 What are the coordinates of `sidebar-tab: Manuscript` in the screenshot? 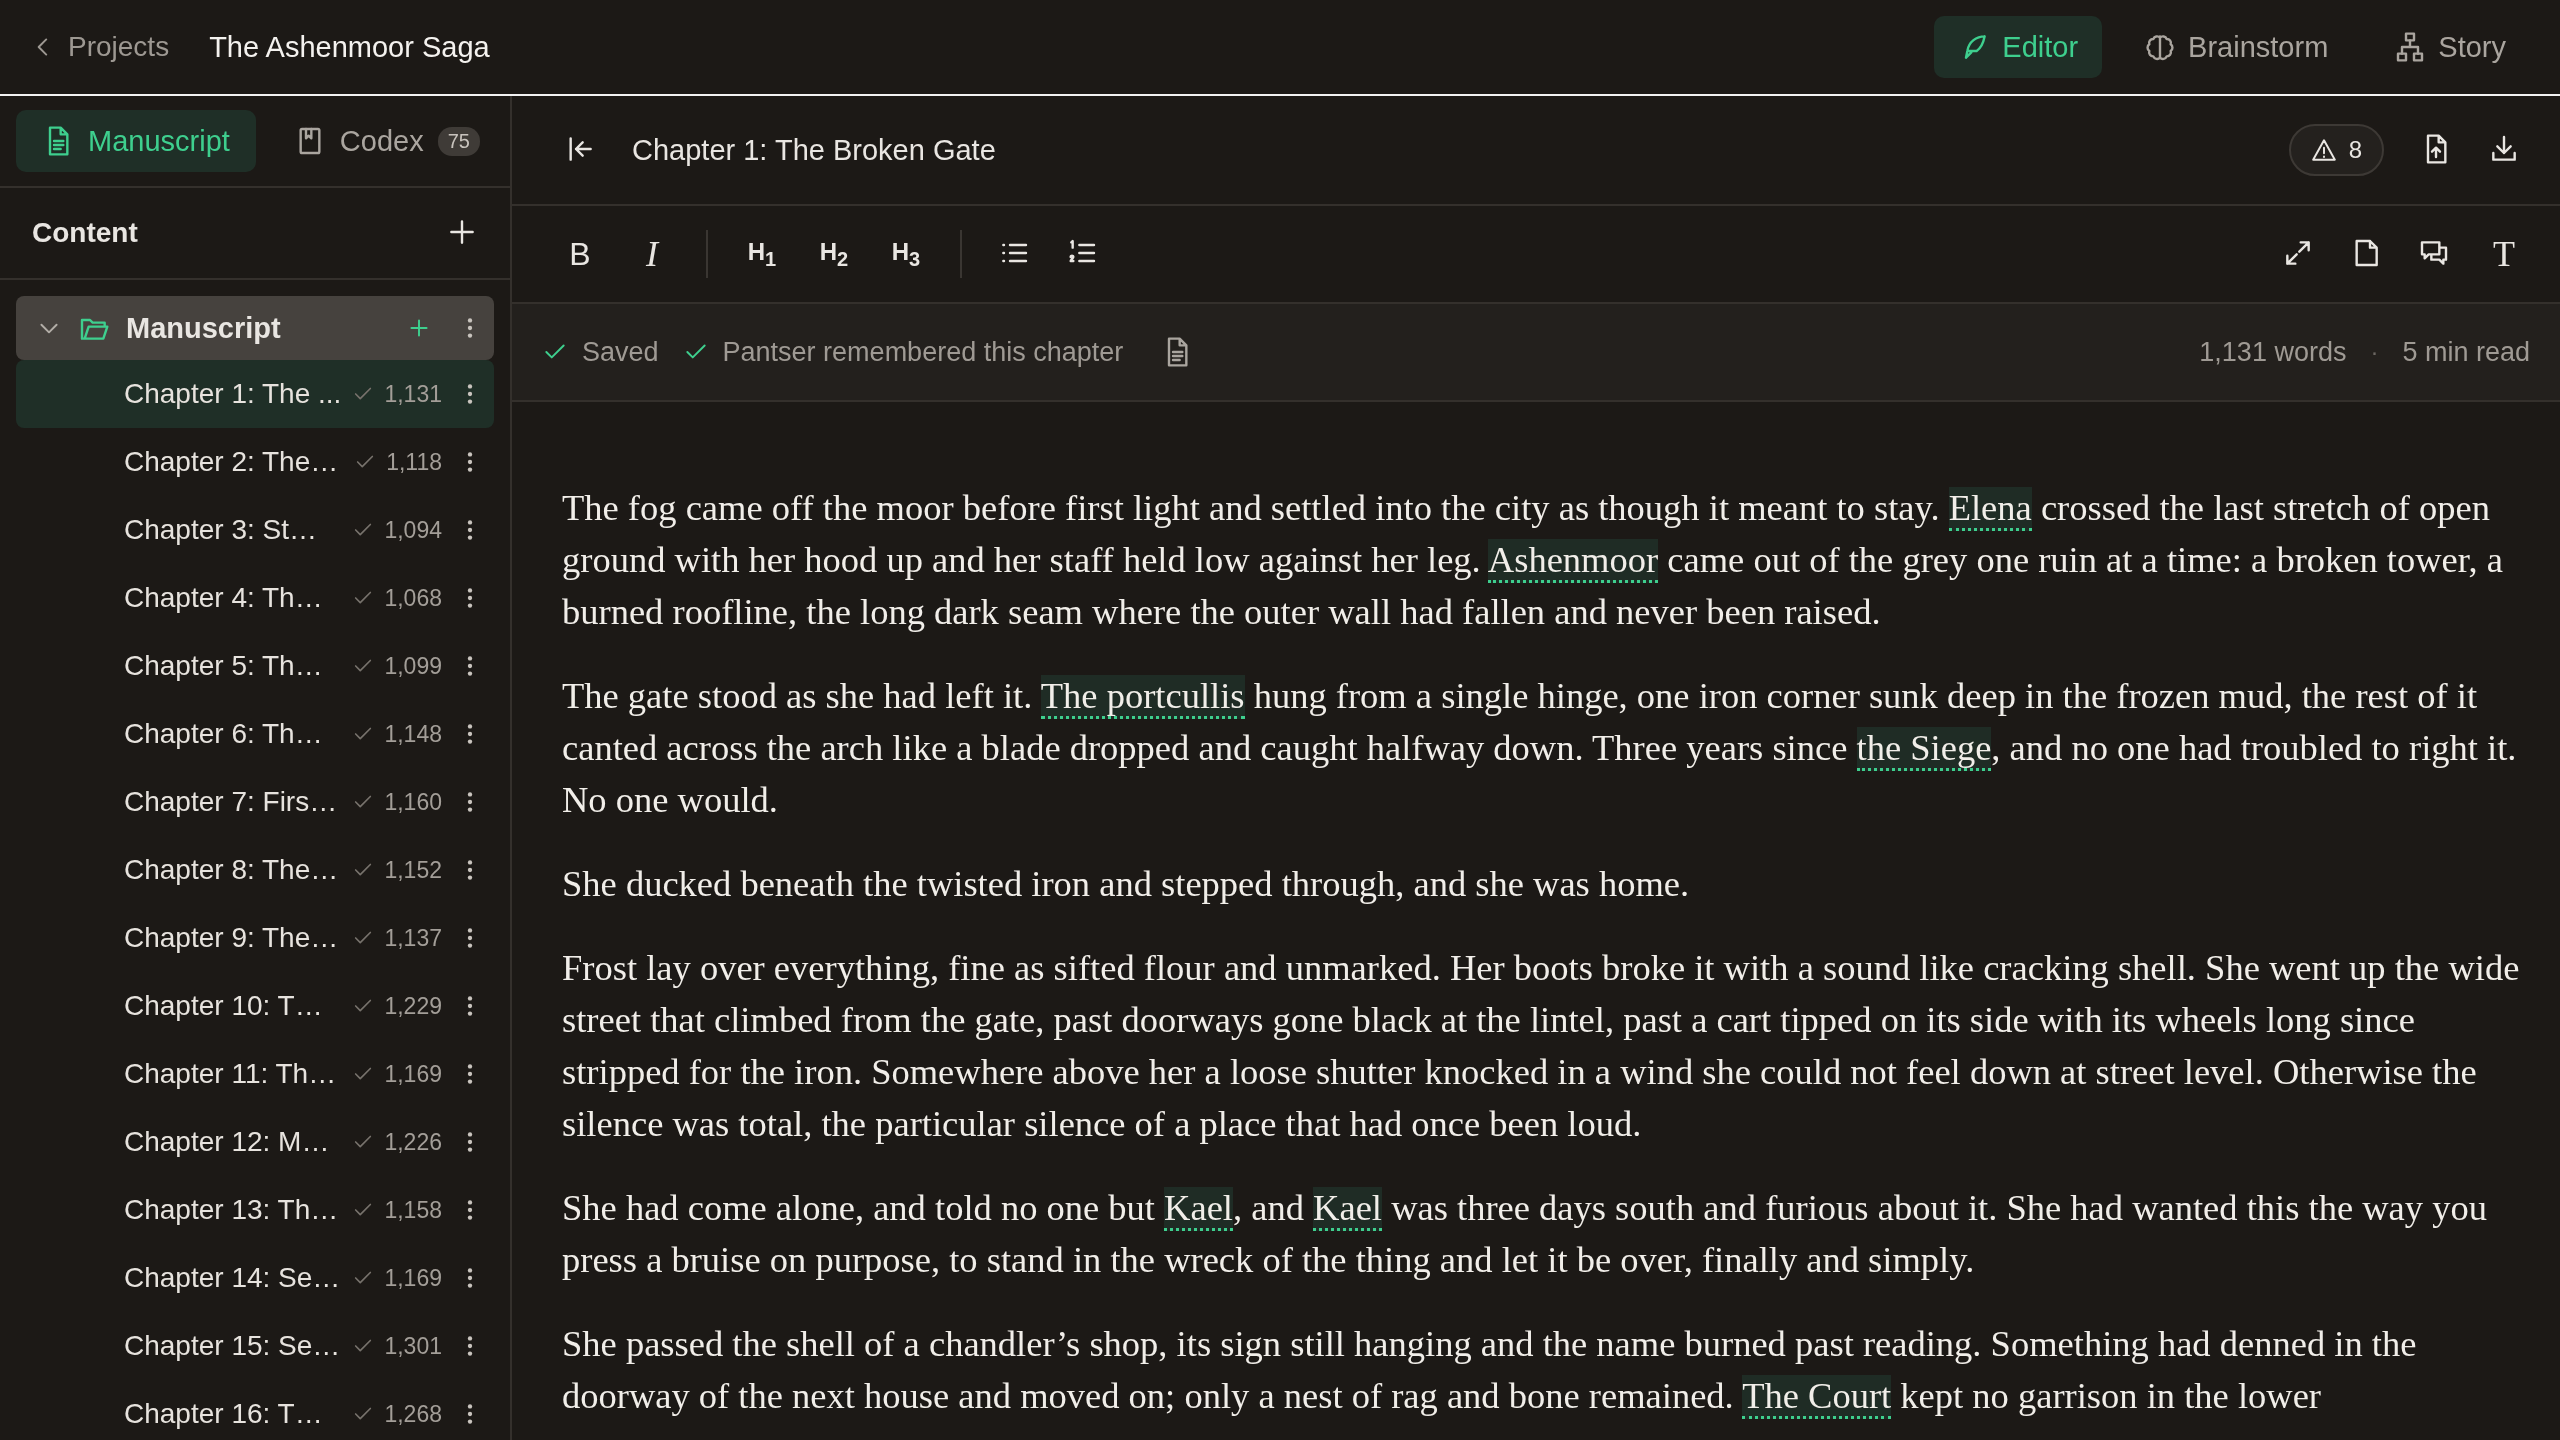 It's located at (136, 141).